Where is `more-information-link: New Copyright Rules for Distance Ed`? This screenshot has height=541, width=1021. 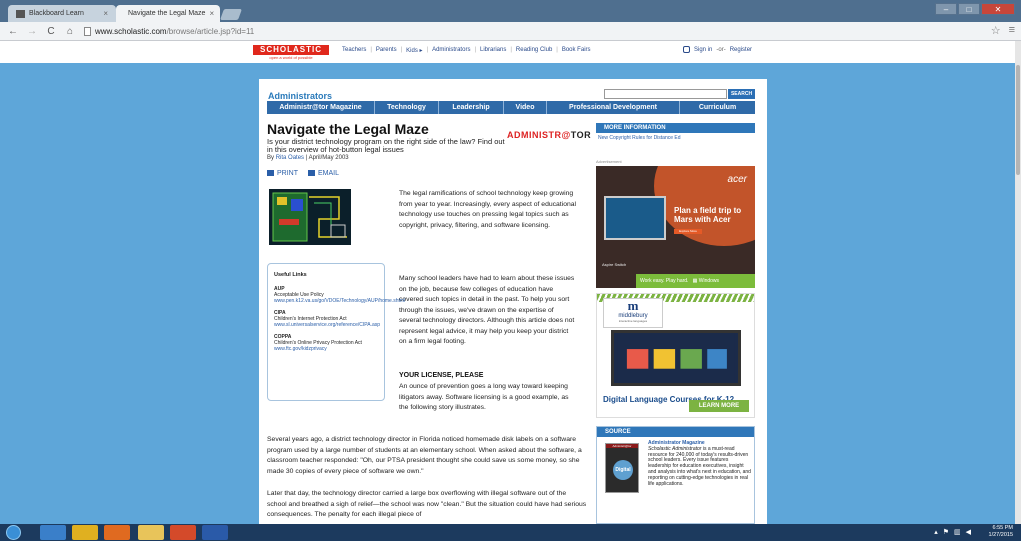
more-information-link: New Copyright Rules for Distance Ed is located at coordinates (675, 138).